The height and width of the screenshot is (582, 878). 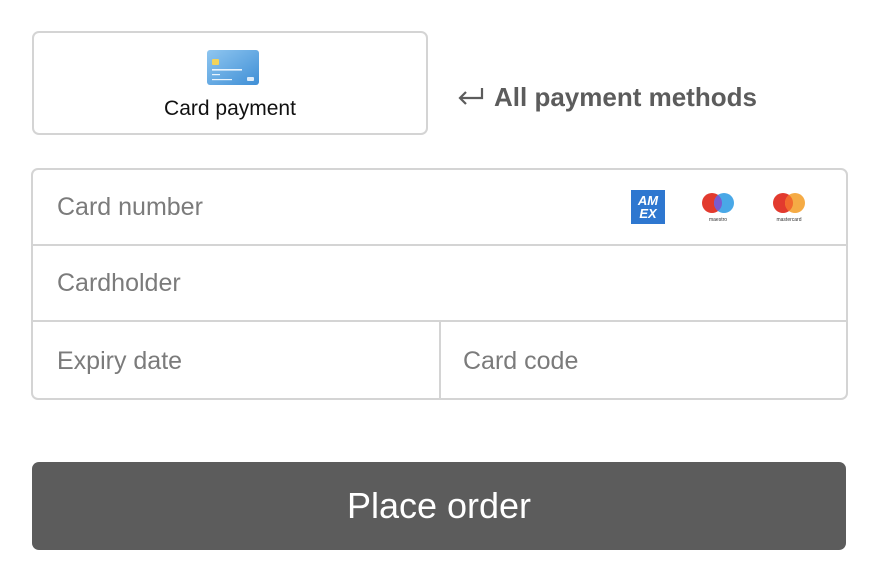 I want to click on place-order-button: Place order, so click(x=439, y=506).